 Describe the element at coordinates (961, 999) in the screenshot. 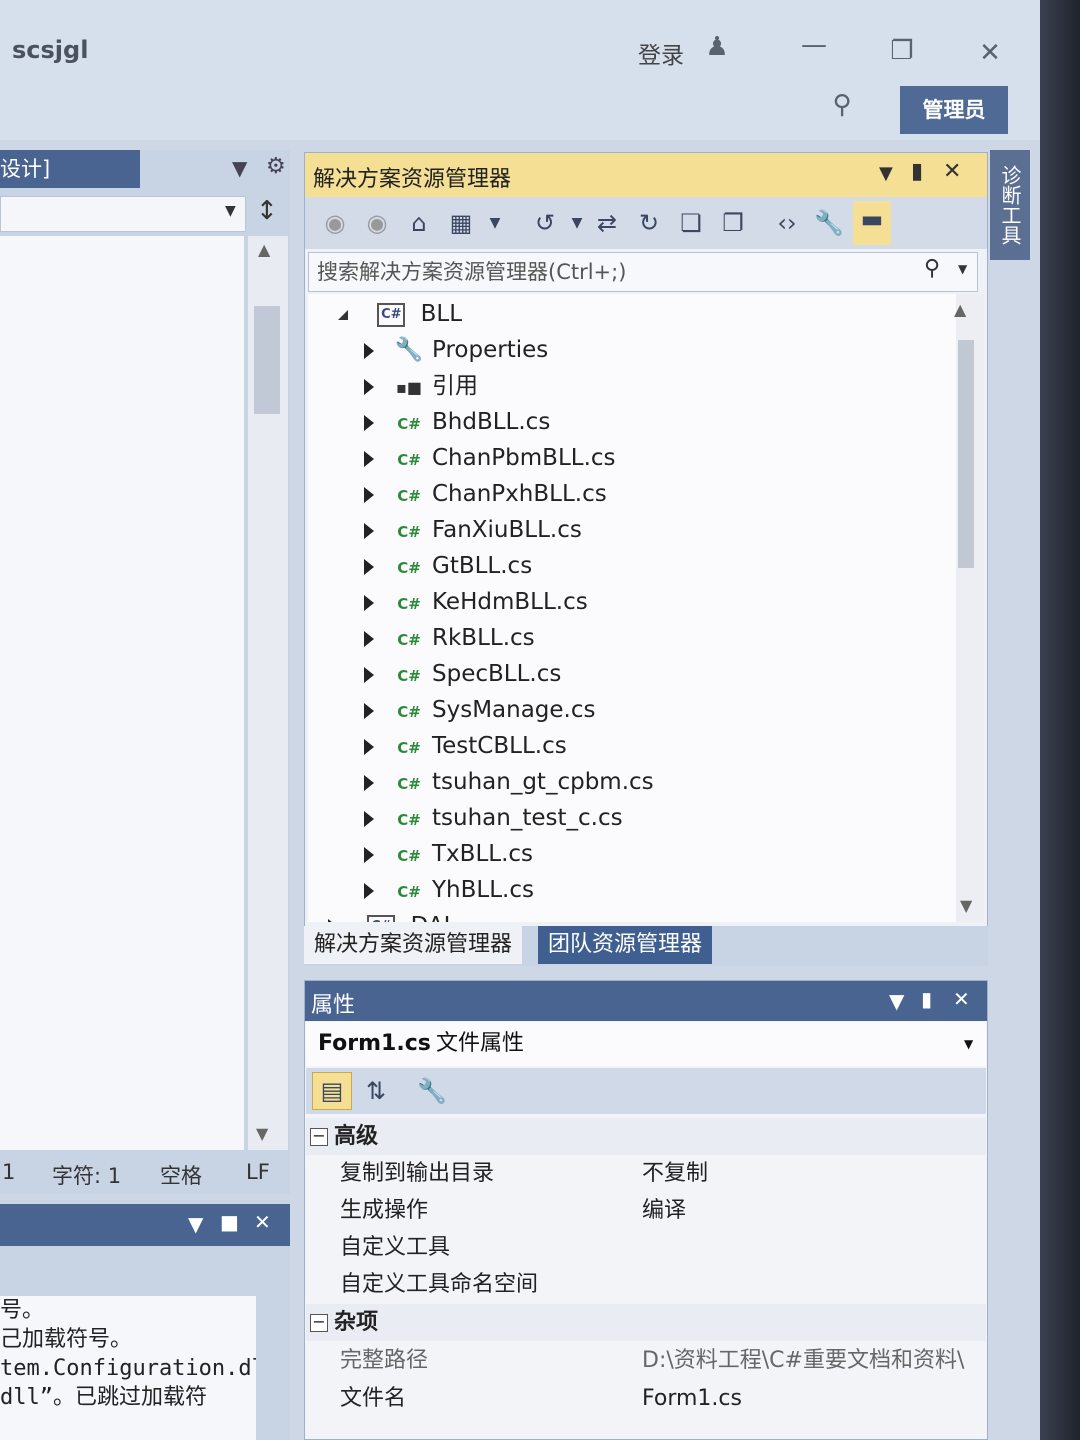

I see `properties-close-icon: ✕` at that location.